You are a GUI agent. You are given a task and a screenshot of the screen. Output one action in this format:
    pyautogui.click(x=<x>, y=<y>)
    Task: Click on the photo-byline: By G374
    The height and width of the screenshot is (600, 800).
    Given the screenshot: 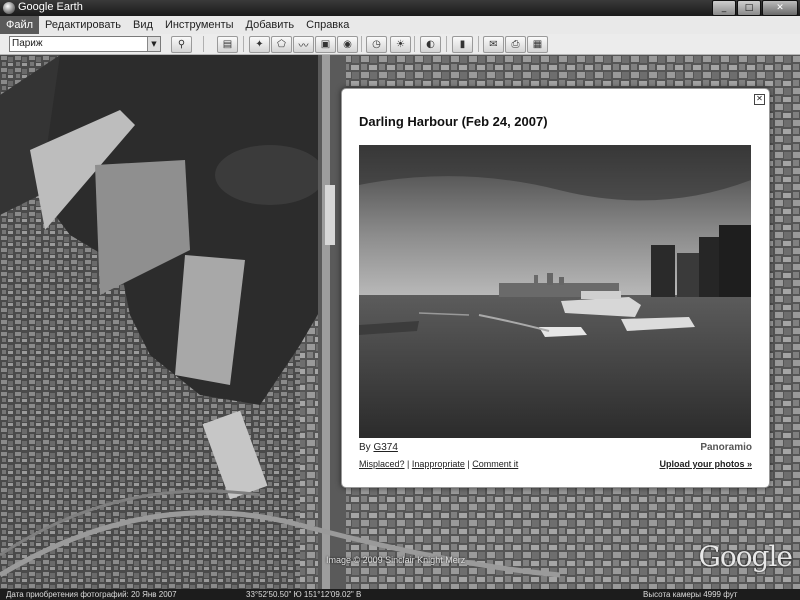 What is the action you would take?
    pyautogui.click(x=378, y=447)
    